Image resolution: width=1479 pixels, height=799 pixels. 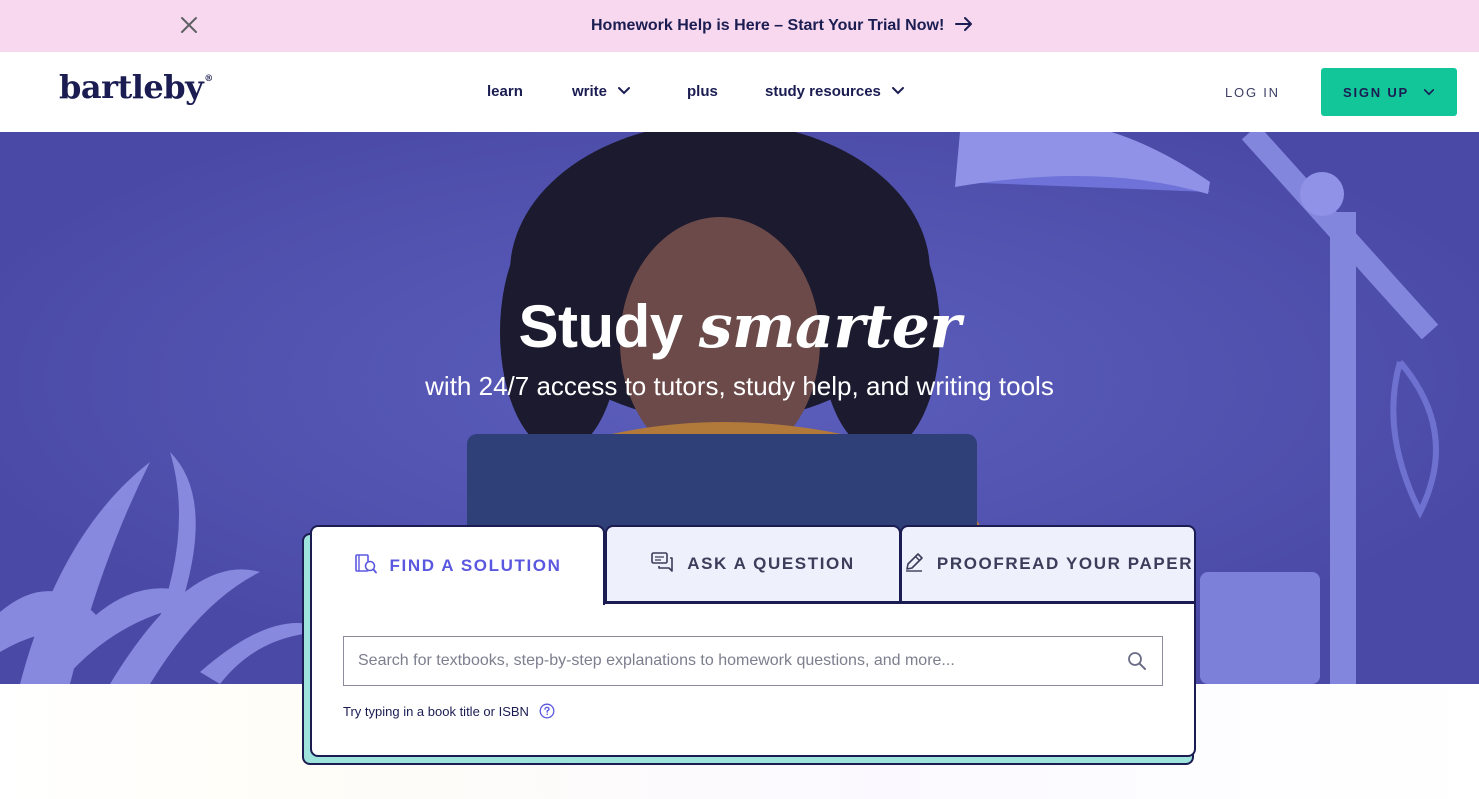 I want to click on nav-plus-label: plus, so click(x=702, y=91).